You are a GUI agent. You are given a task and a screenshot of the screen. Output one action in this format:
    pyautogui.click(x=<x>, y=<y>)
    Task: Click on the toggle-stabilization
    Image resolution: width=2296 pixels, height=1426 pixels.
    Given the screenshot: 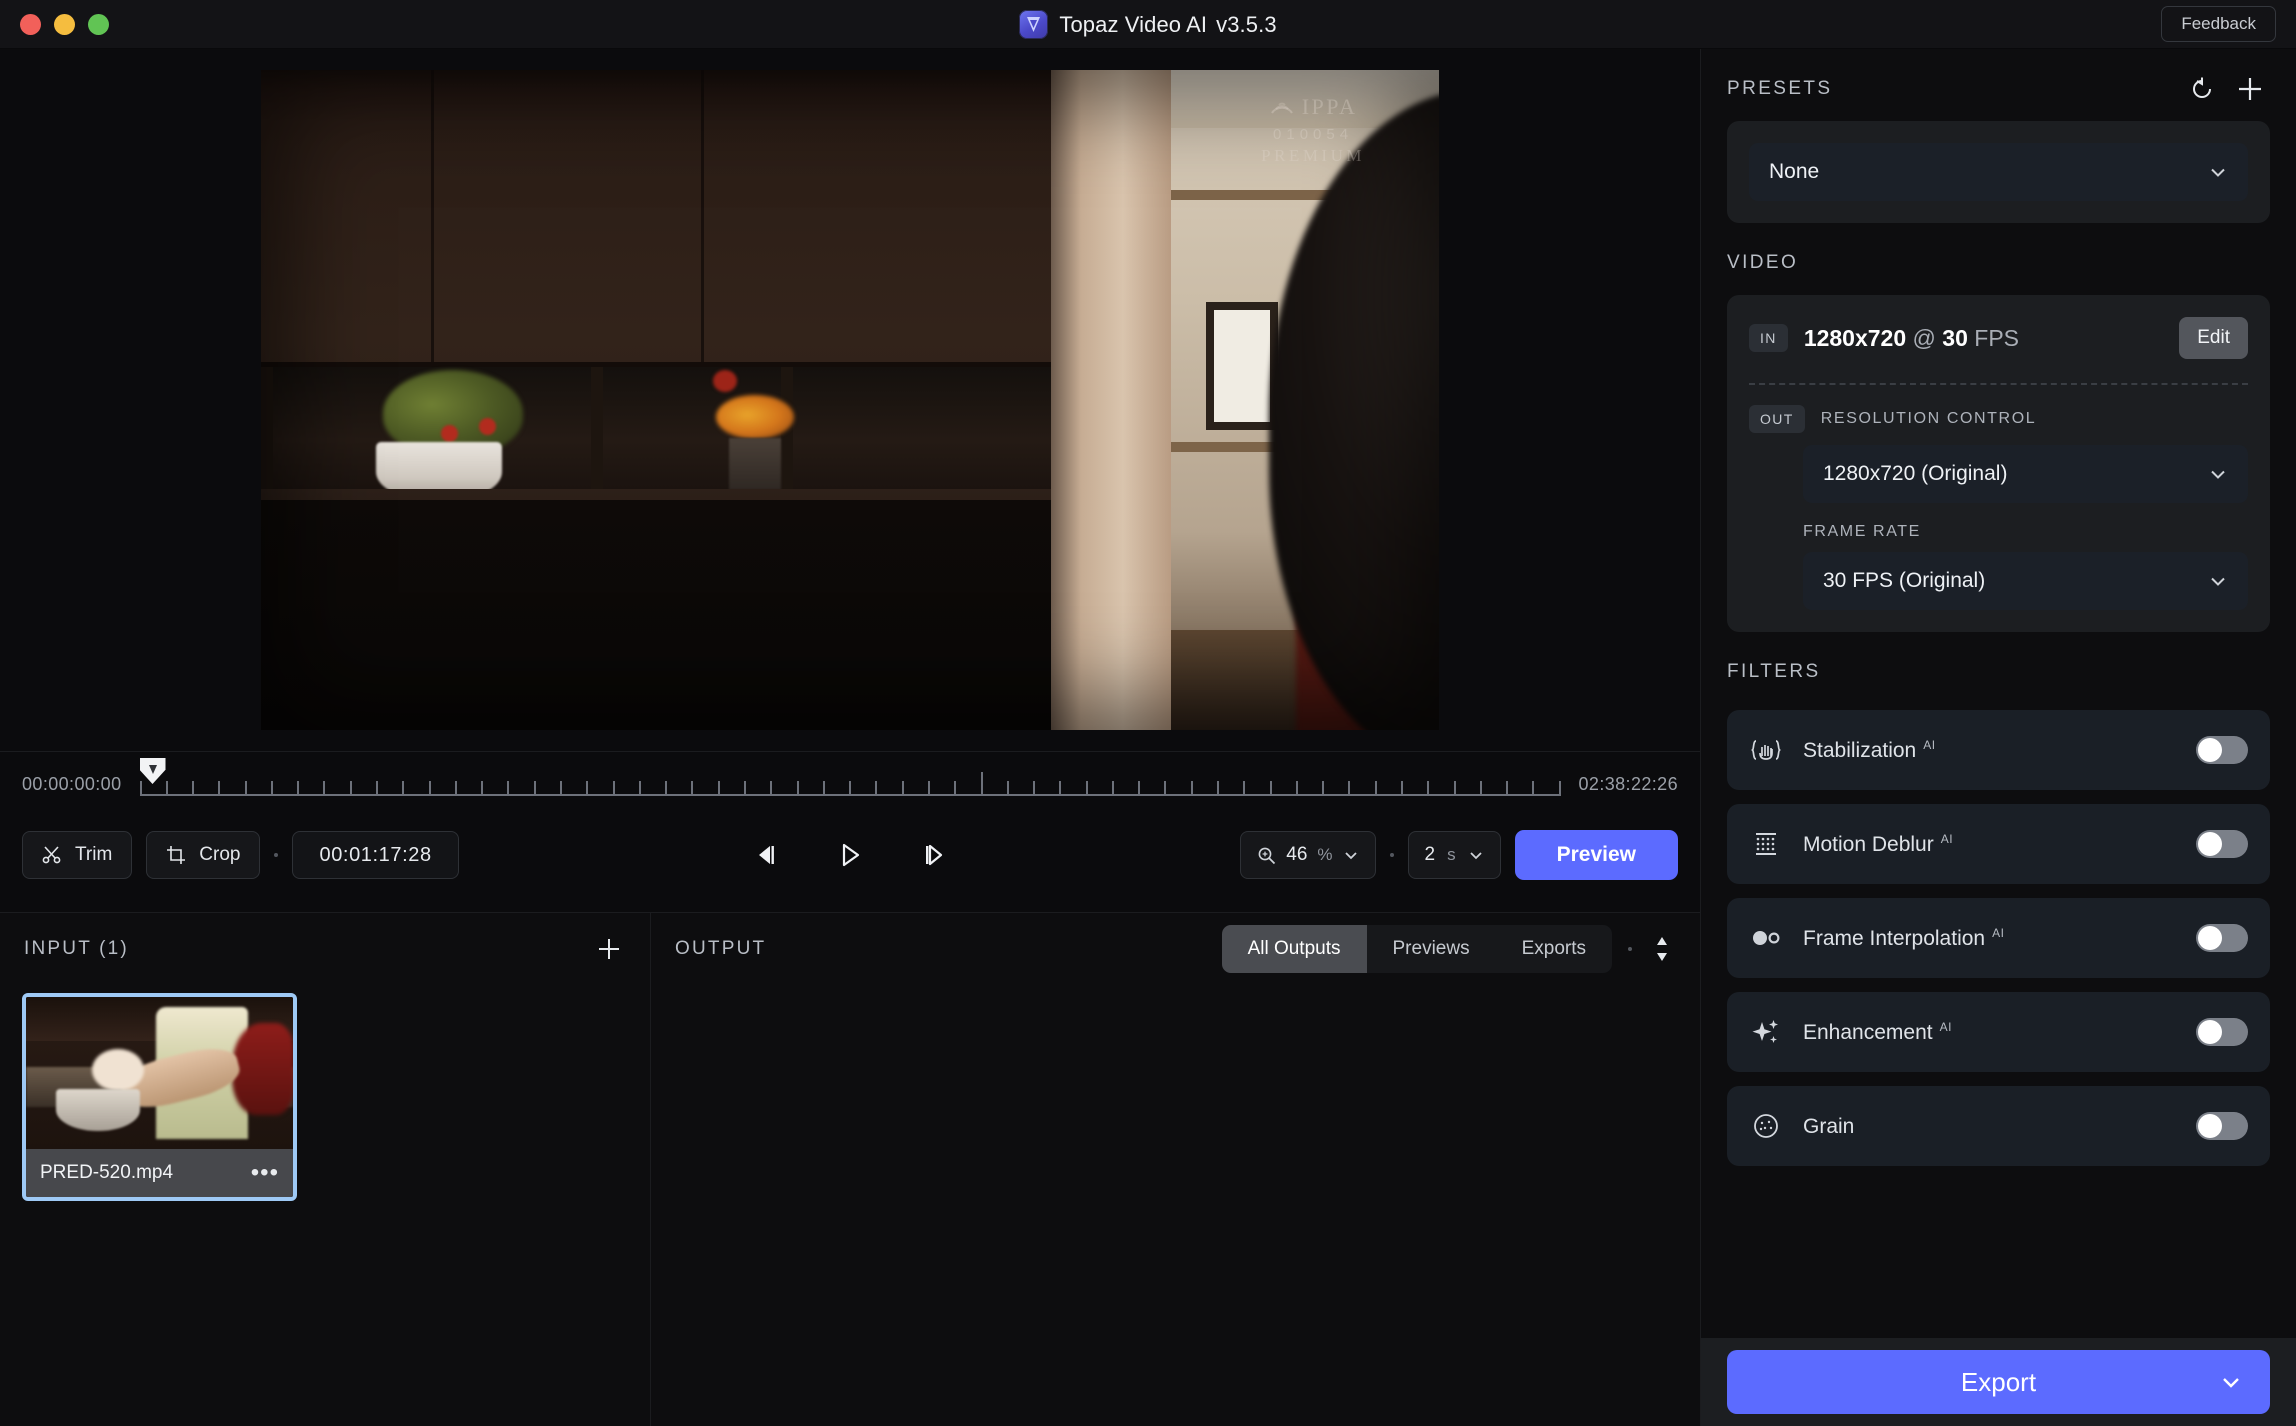 What is the action you would take?
    pyautogui.click(x=2222, y=750)
    